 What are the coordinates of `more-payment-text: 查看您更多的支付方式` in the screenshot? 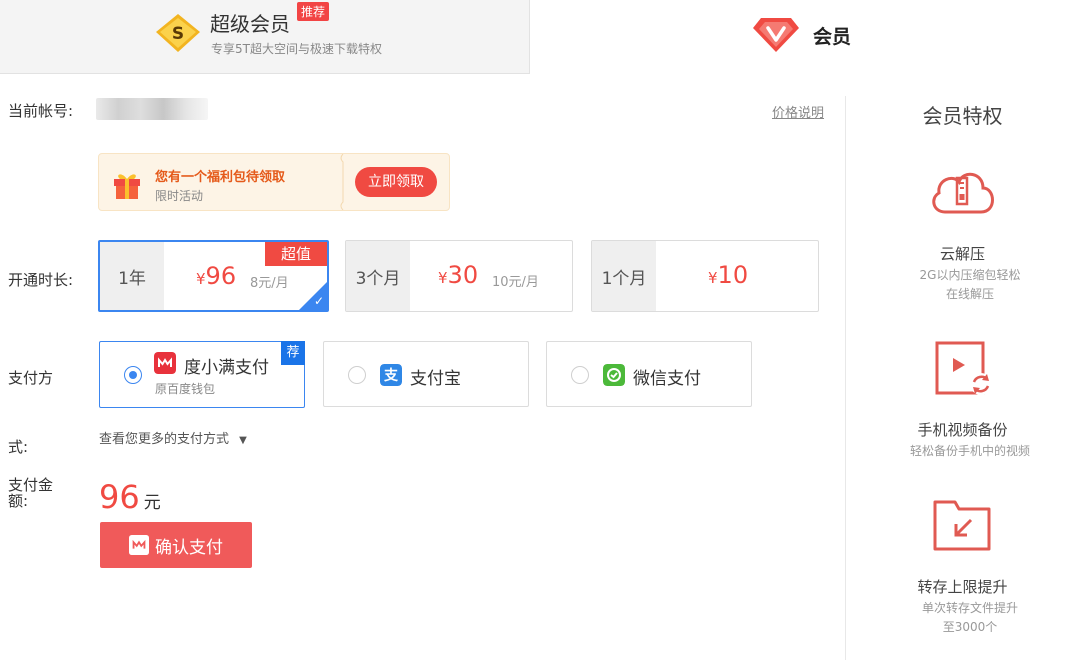 It's located at (164, 439).